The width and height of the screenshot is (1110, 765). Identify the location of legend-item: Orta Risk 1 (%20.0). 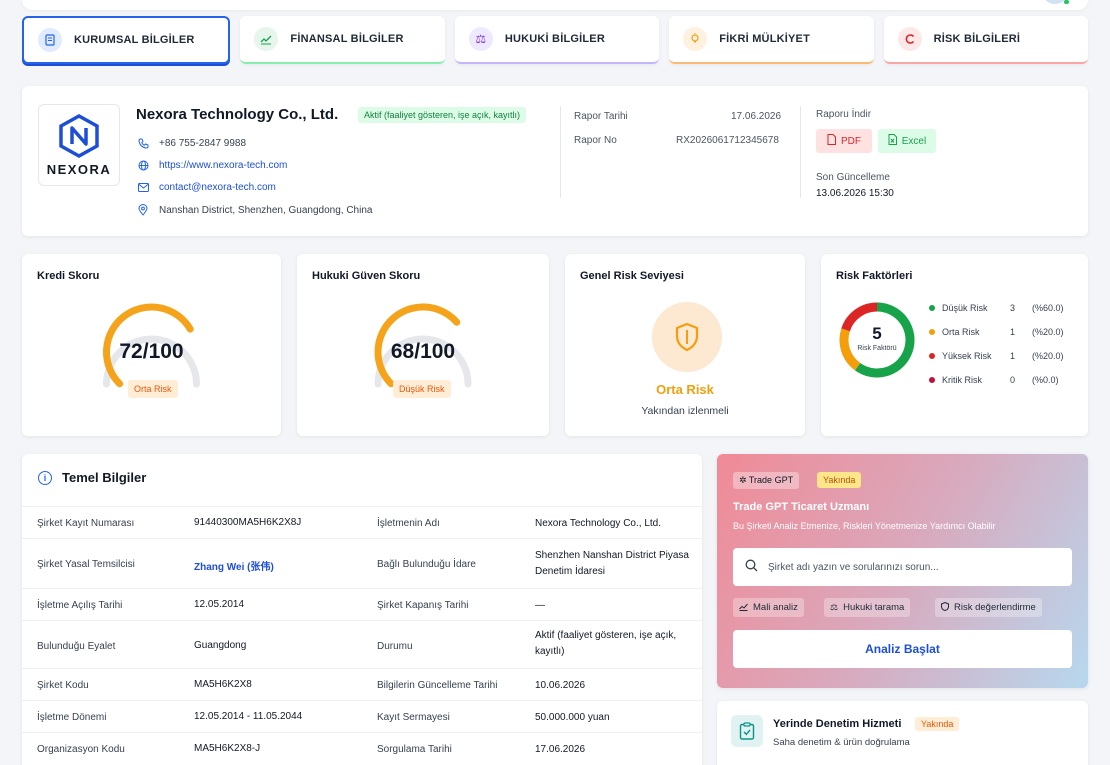
(996, 332).